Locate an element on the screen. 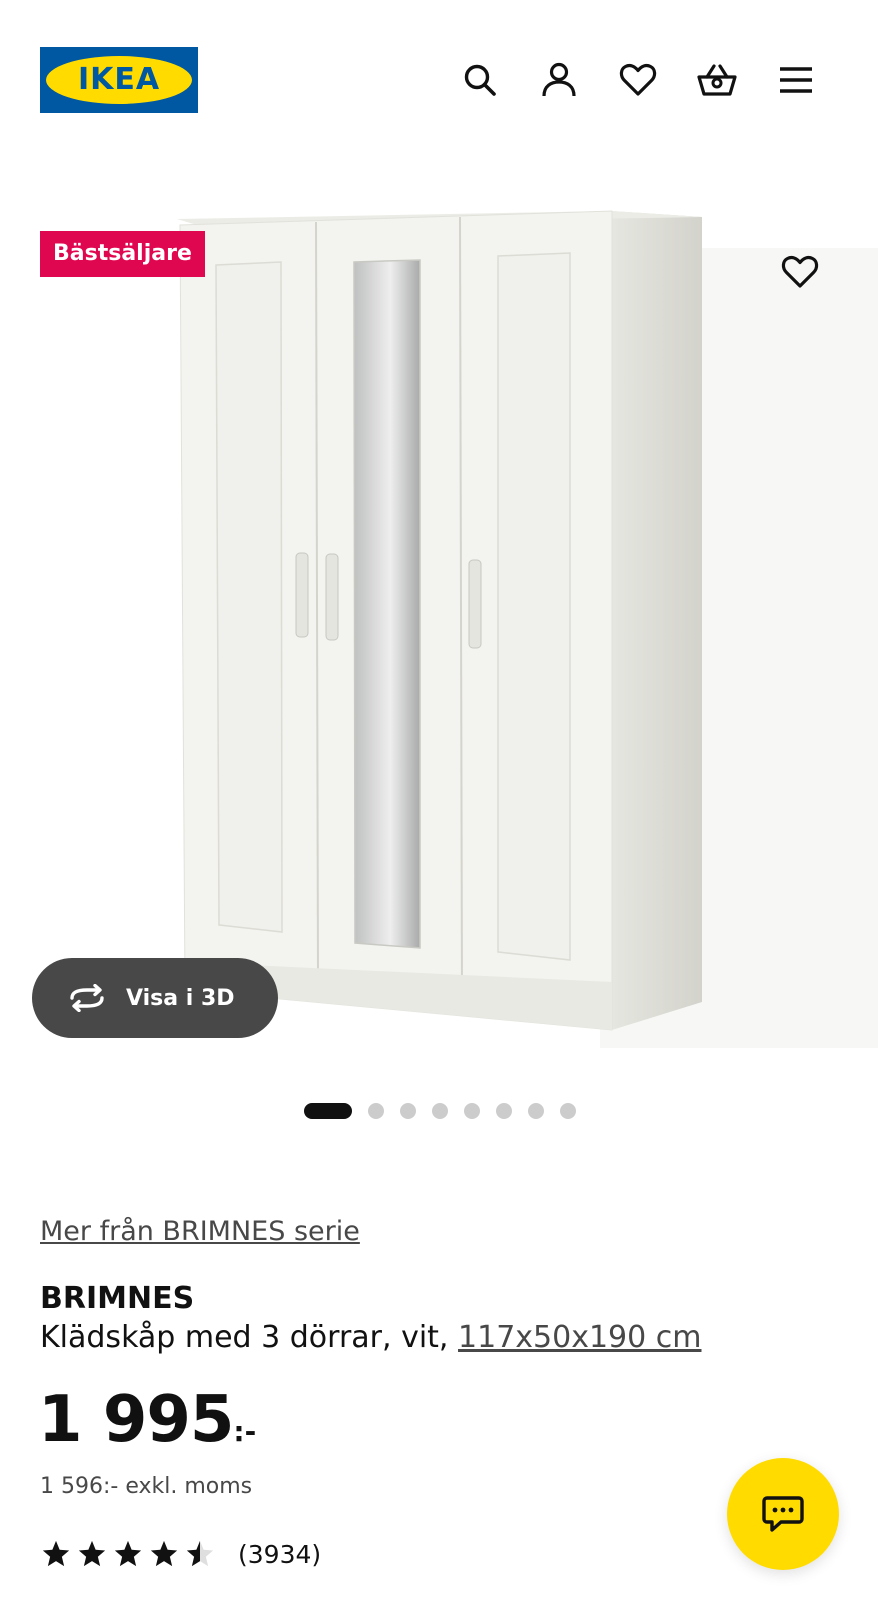 This screenshot has height=1600, width=878. carousel-pagination is located at coordinates (439, 1110).